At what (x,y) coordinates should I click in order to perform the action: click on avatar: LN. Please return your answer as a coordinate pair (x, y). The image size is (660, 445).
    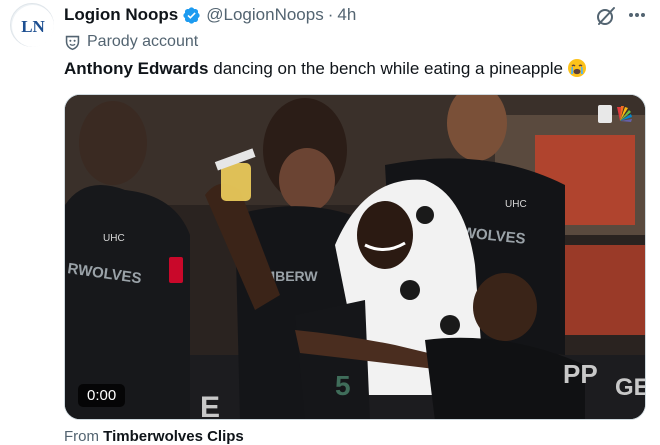
    Looking at the image, I should click on (32, 25).